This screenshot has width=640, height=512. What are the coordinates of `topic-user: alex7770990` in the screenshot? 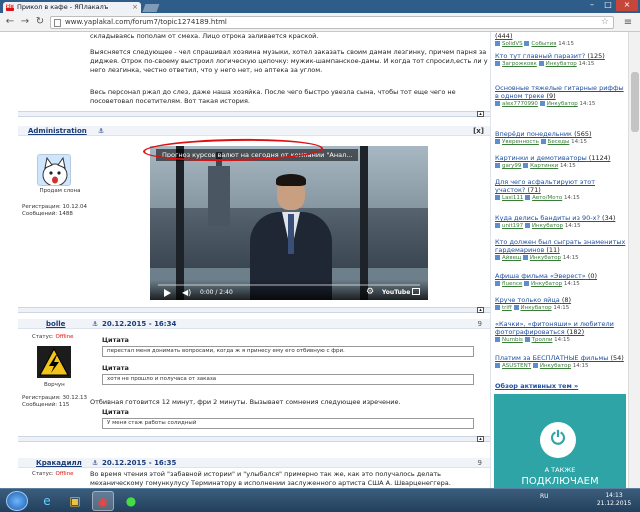 It's located at (520, 104).